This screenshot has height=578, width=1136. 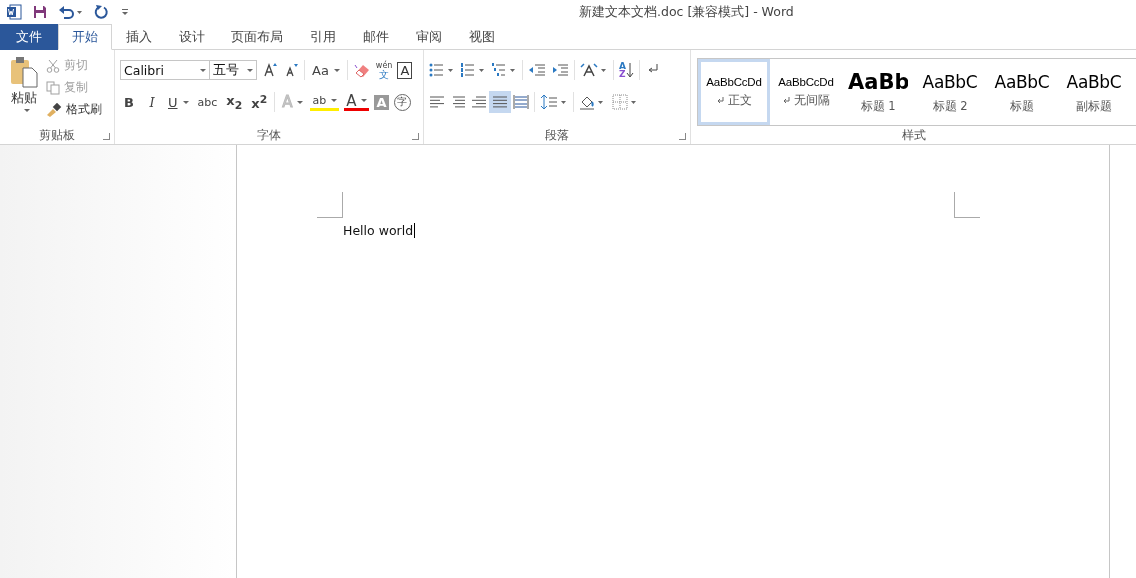 I want to click on ribbon-tab: 引用, so click(x=322, y=37).